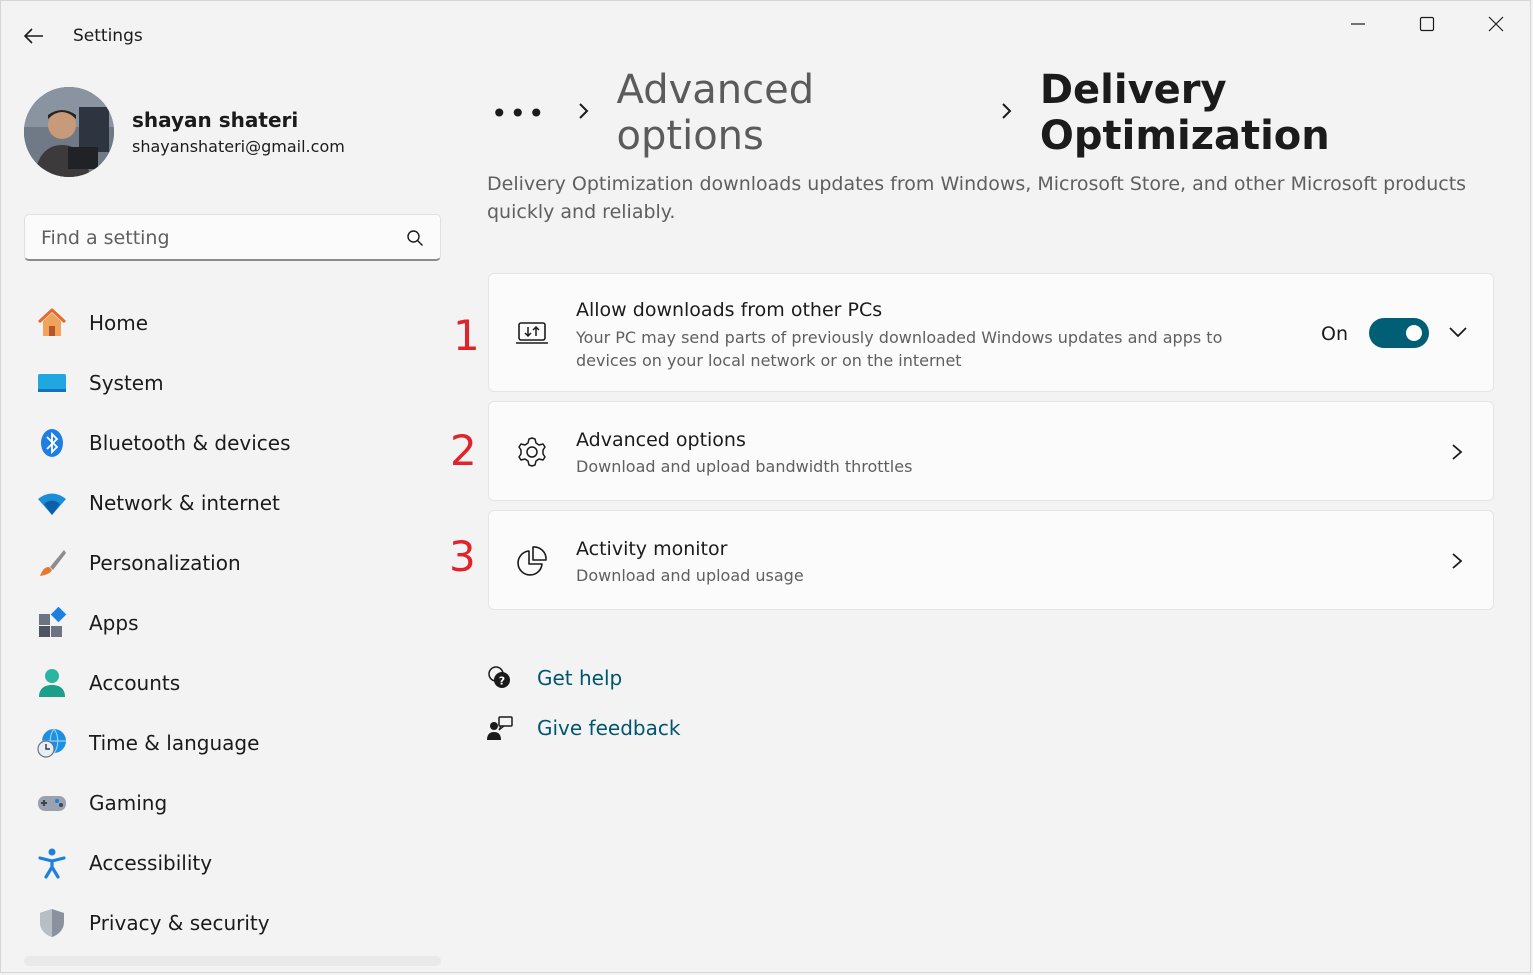 This screenshot has width=1533, height=975. I want to click on sidebar-item-personalization: Personalization, so click(232, 563).